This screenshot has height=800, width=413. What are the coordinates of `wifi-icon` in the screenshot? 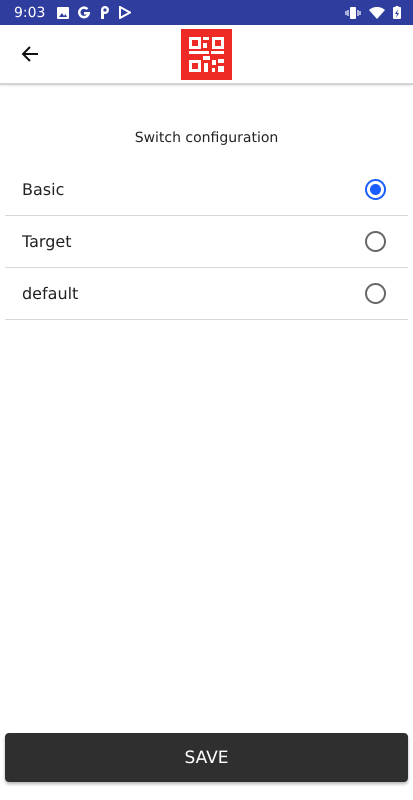 It's located at (377, 12).